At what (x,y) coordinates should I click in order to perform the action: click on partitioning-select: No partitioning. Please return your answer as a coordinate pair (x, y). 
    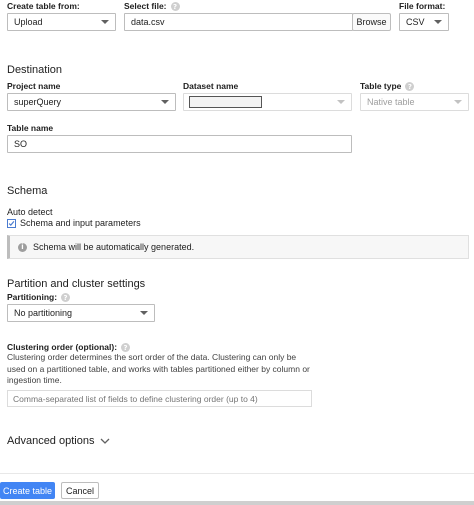
    Looking at the image, I should click on (81, 313).